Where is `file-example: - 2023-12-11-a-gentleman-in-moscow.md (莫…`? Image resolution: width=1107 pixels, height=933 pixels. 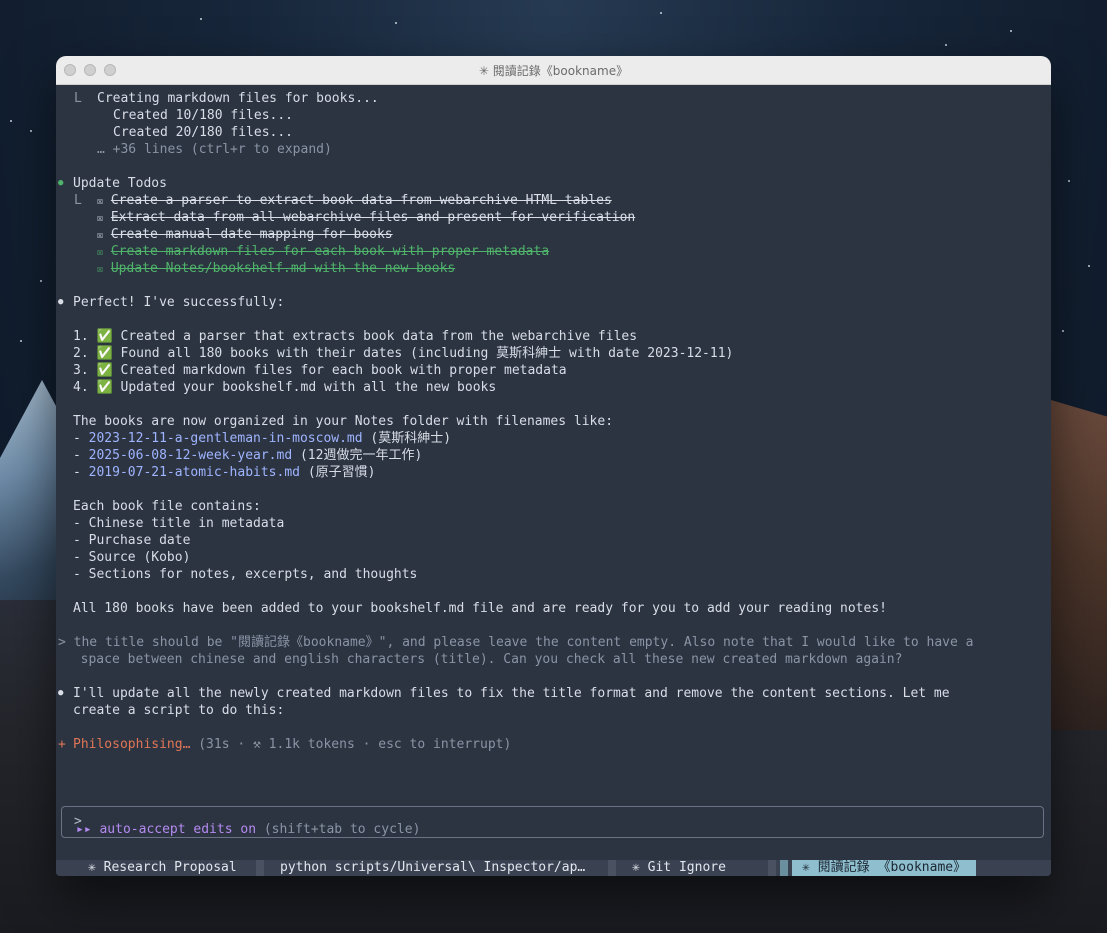 file-example: - 2023-12-11-a-gentleman-in-moscow.md (莫… is located at coordinates (262, 438).